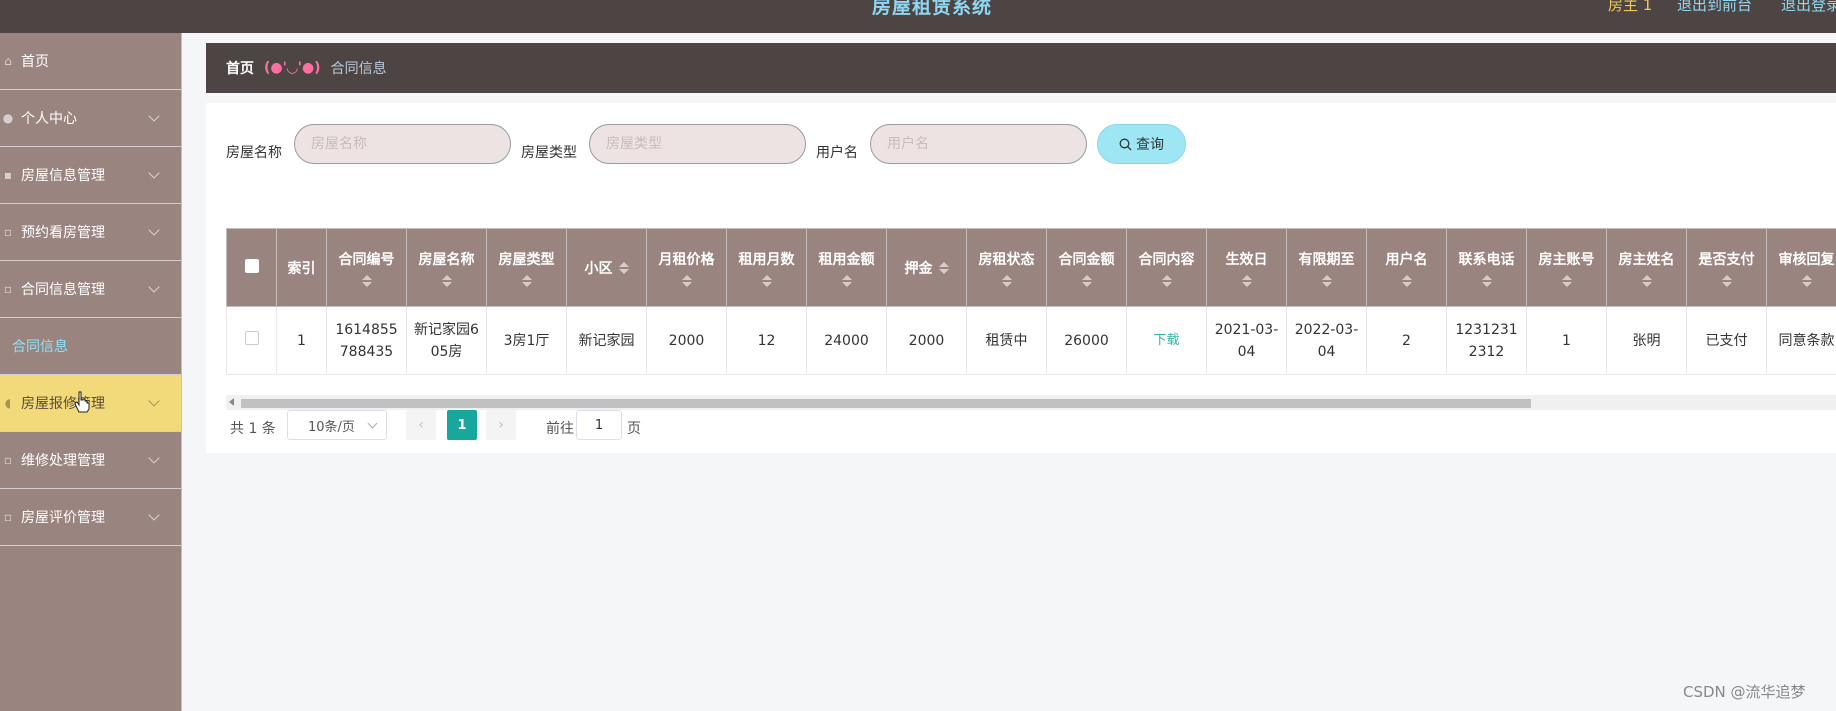  What do you see at coordinates (462, 425) in the screenshot?
I see `page-number-current: 1` at bounding box center [462, 425].